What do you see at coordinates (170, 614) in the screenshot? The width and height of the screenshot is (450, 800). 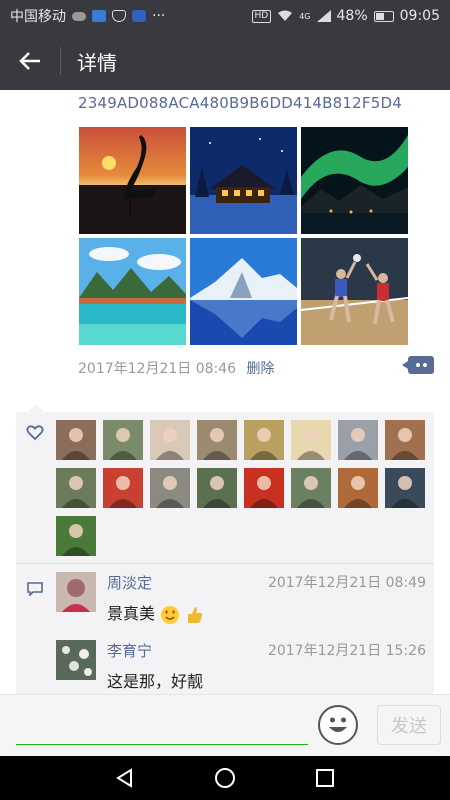 I see `star-eyes-emoji-icon` at bounding box center [170, 614].